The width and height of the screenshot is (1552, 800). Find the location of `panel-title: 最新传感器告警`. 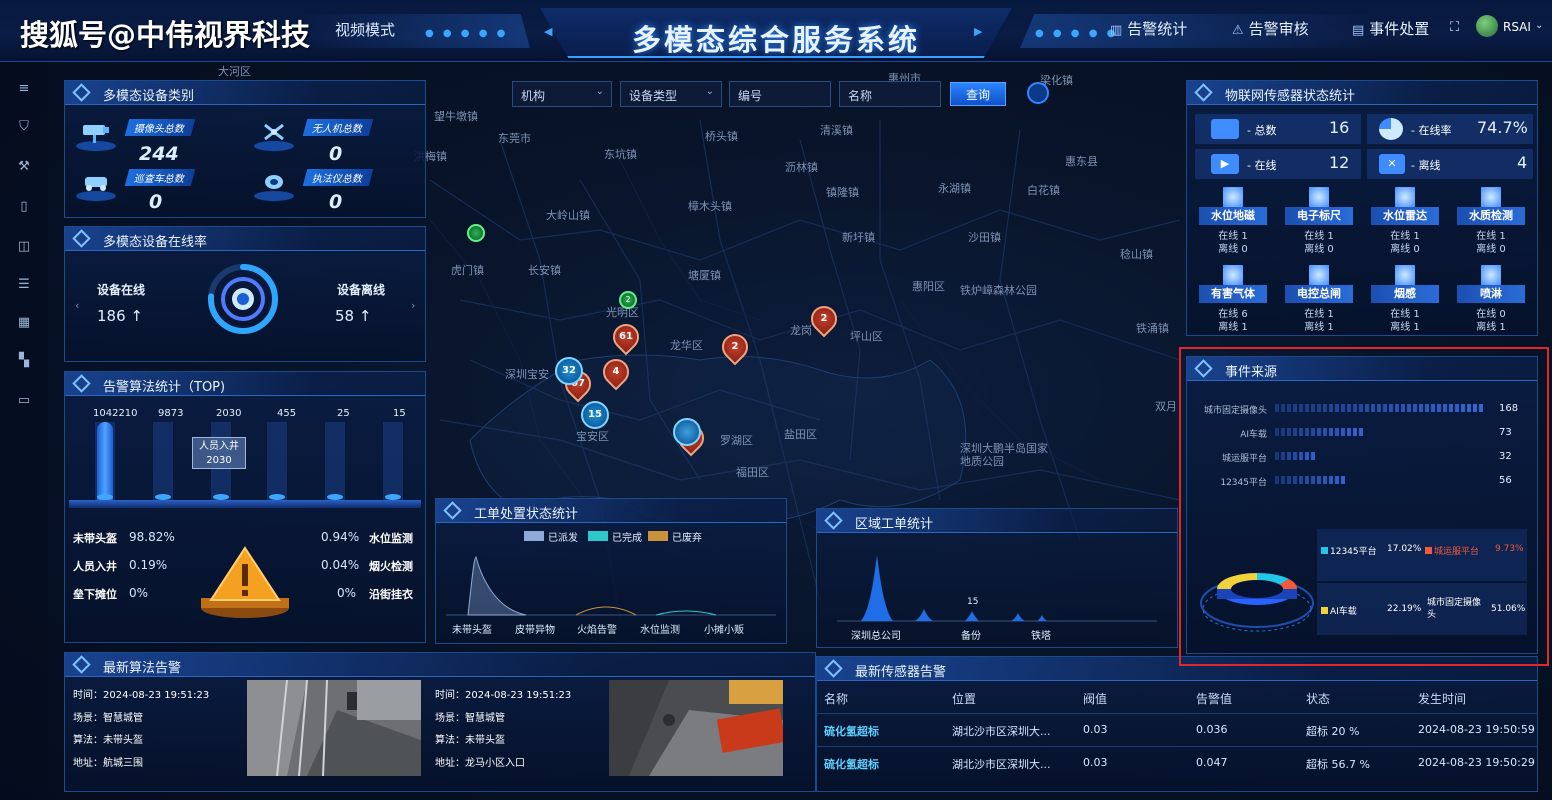

panel-title: 最新传感器告警 is located at coordinates (901, 672).